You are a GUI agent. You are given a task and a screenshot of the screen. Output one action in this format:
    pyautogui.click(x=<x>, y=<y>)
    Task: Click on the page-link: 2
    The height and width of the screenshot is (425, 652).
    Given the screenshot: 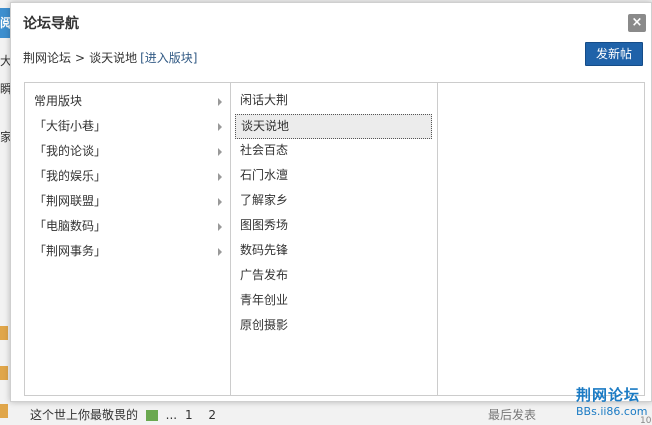 What is the action you would take?
    pyautogui.click(x=212, y=415)
    